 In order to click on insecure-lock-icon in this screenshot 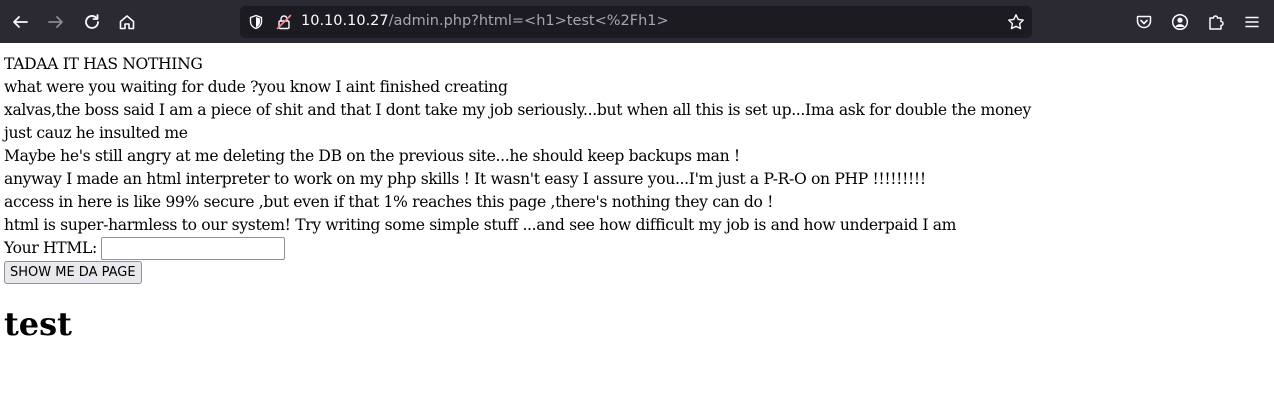, I will do `click(284, 22)`.